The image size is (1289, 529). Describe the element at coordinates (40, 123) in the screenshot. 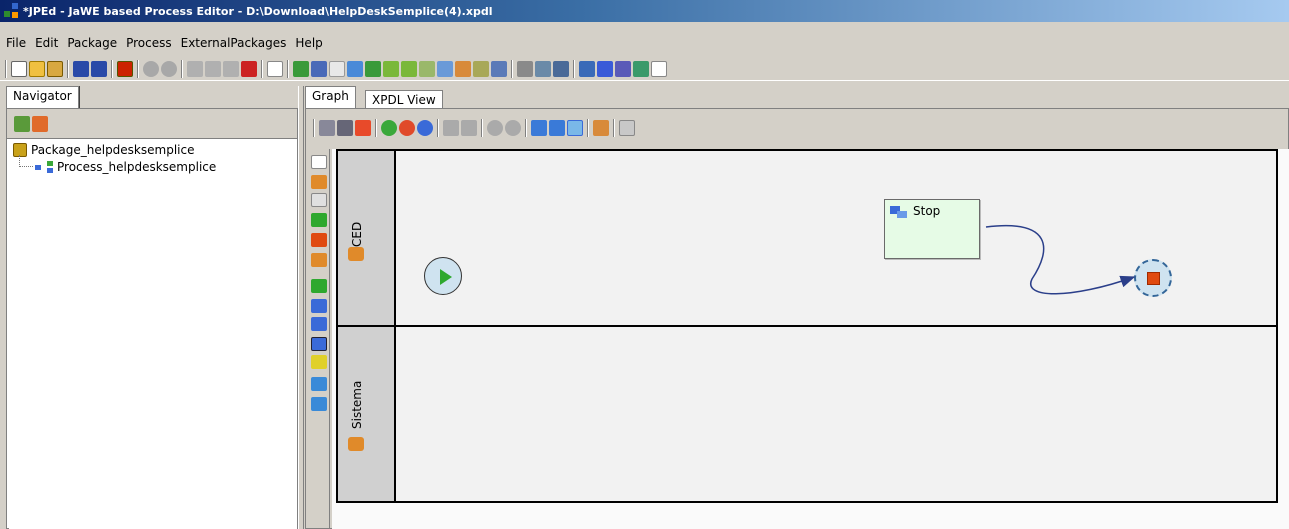

I see `collapse-icon` at that location.